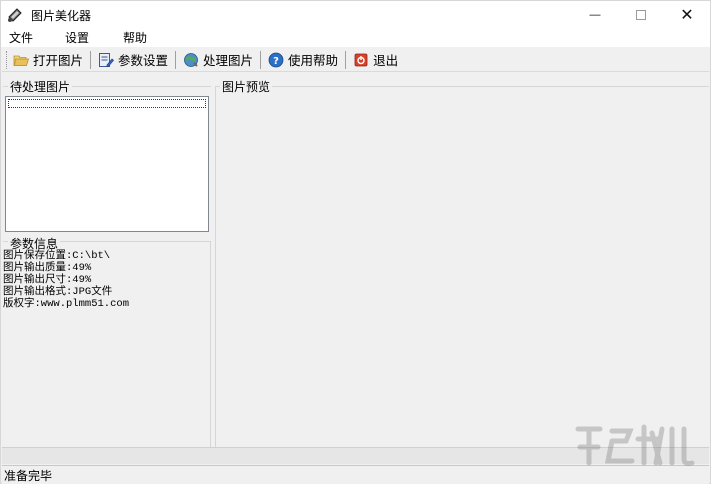  I want to click on help-icon: ?, so click(276, 60).